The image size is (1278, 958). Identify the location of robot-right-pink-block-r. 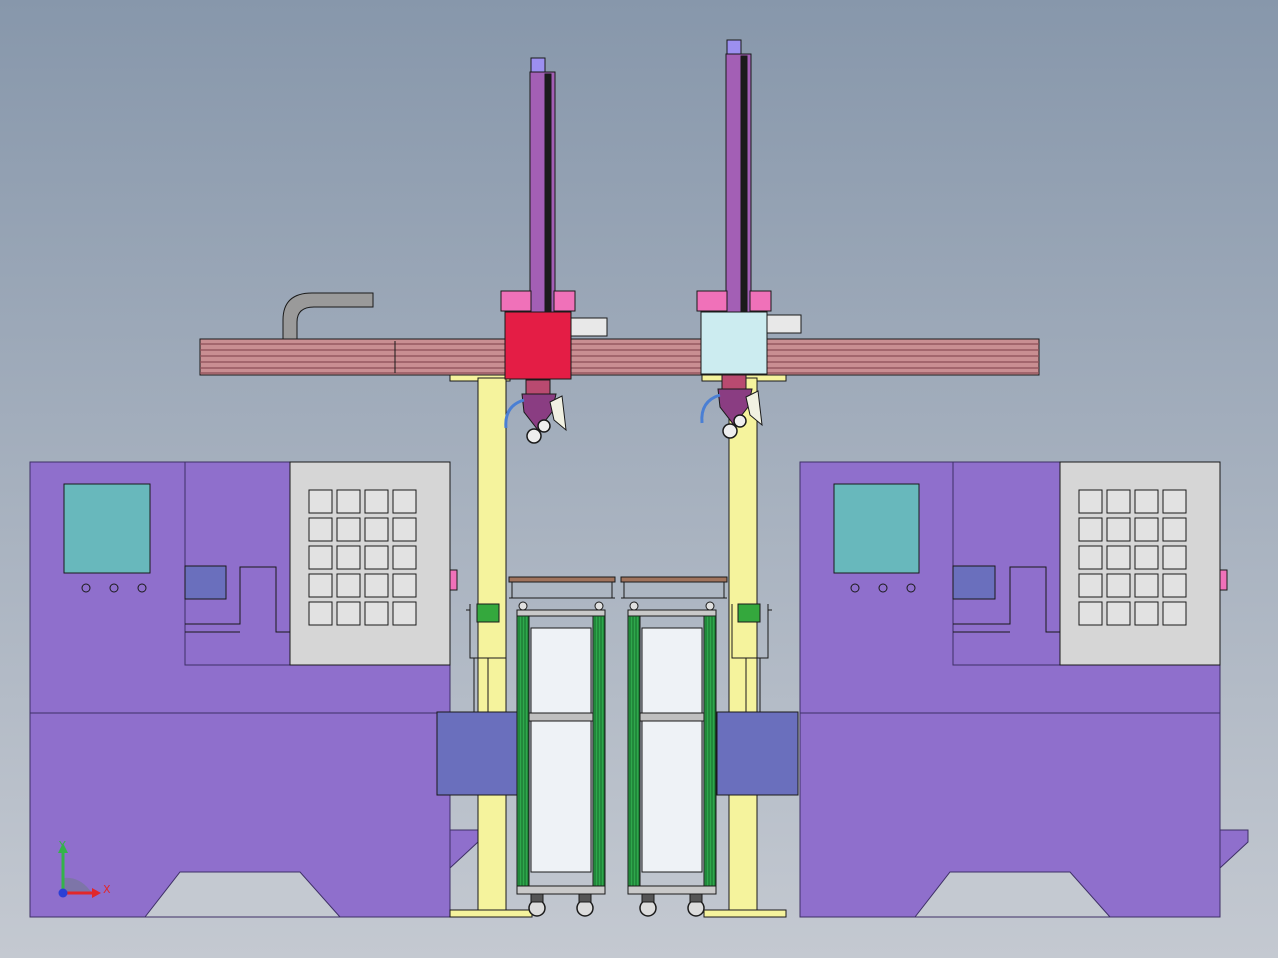
(760, 301).